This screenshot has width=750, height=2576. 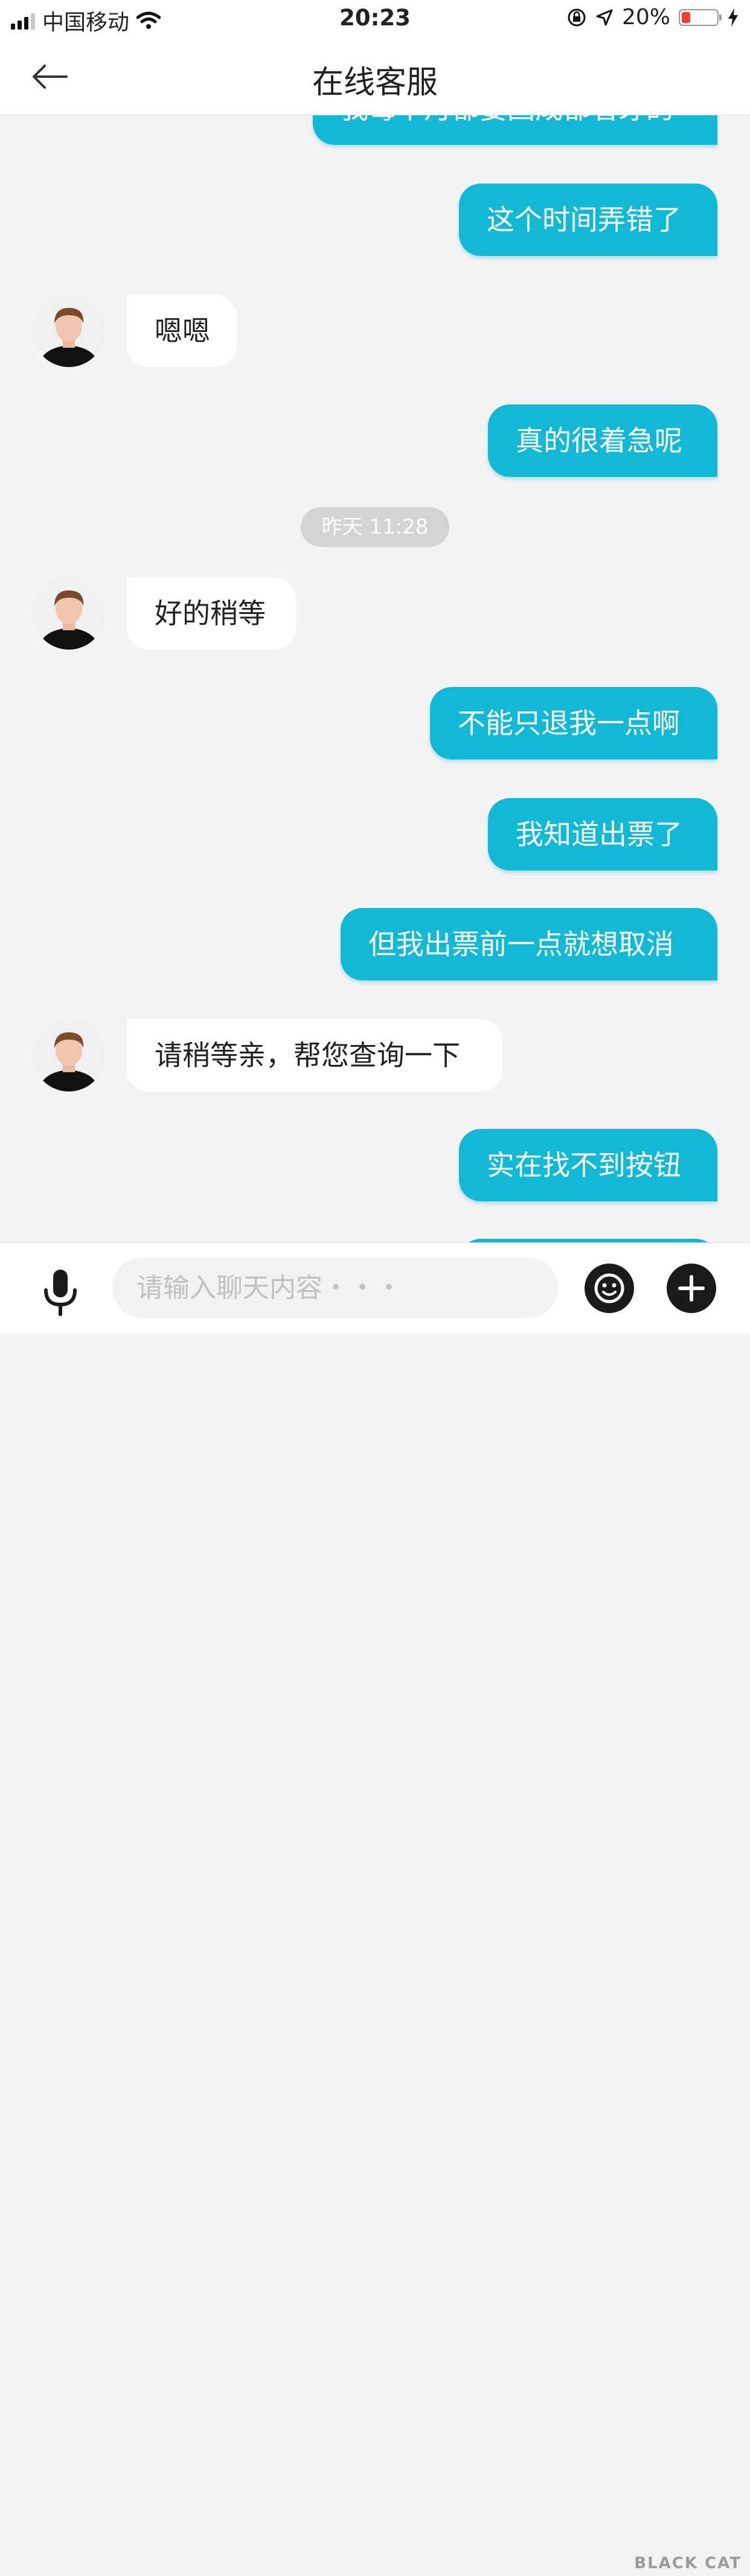 I want to click on message-bubble-outgoing: 但我出票前一点就想取消, so click(x=529, y=944).